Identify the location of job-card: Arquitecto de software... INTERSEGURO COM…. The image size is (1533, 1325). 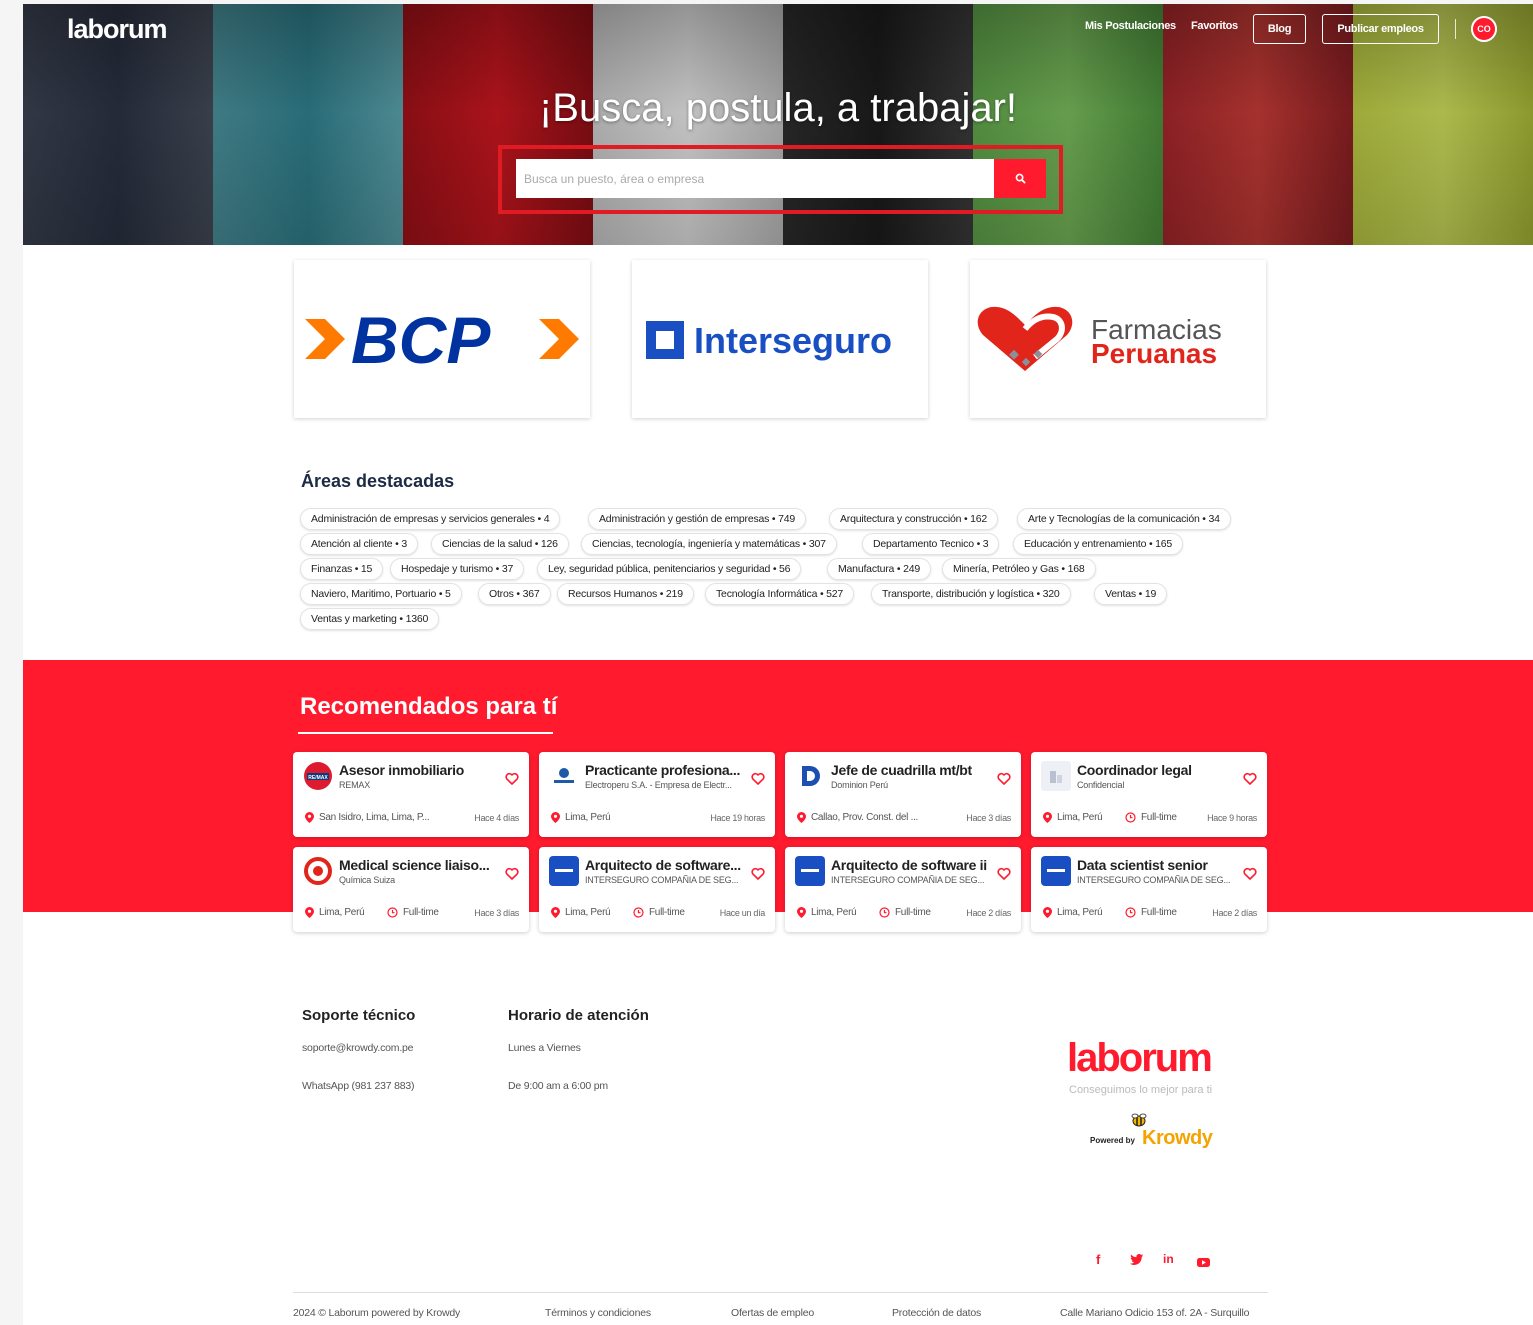
(657, 889).